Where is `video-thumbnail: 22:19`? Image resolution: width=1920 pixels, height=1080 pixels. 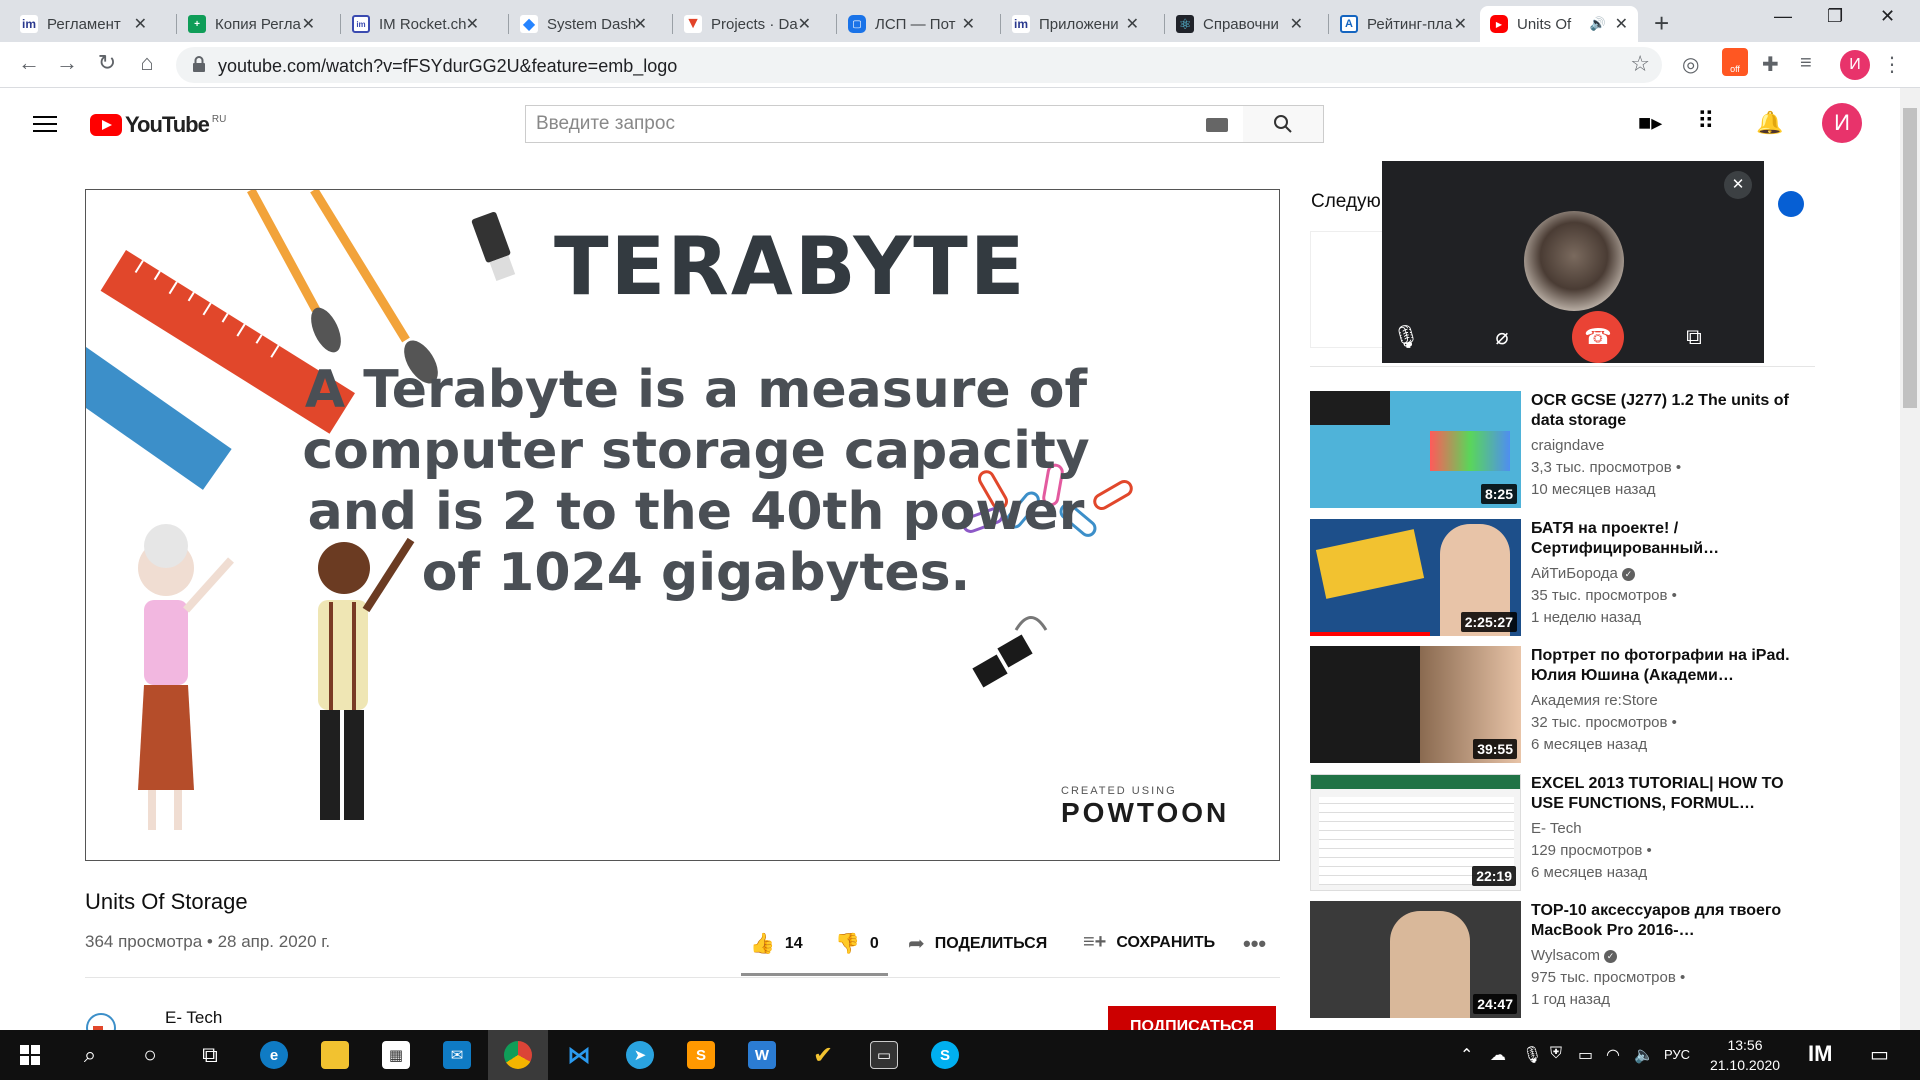
video-thumbnail: 22:19 is located at coordinates (1415, 832).